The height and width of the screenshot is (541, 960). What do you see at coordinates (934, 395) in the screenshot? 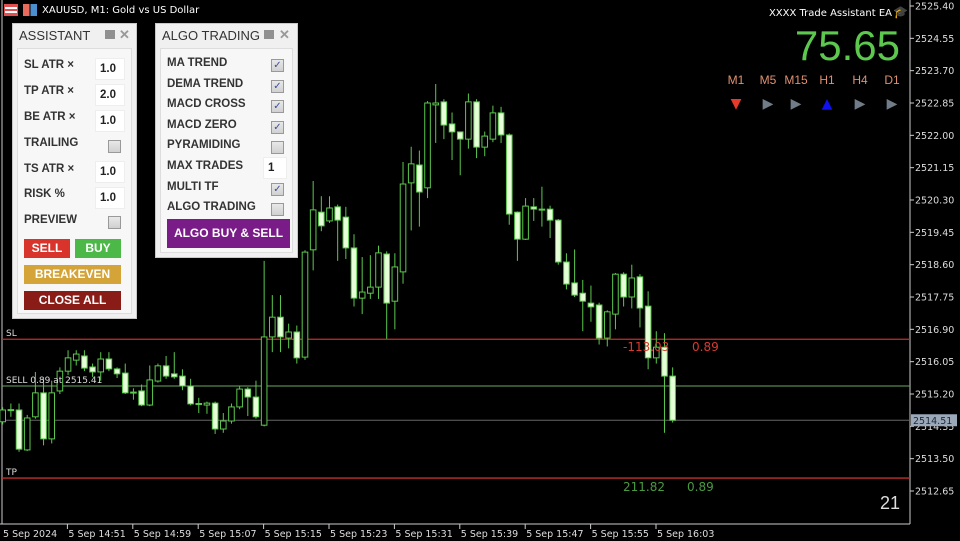
I see `y-tick-label: 2515.20` at bounding box center [934, 395].